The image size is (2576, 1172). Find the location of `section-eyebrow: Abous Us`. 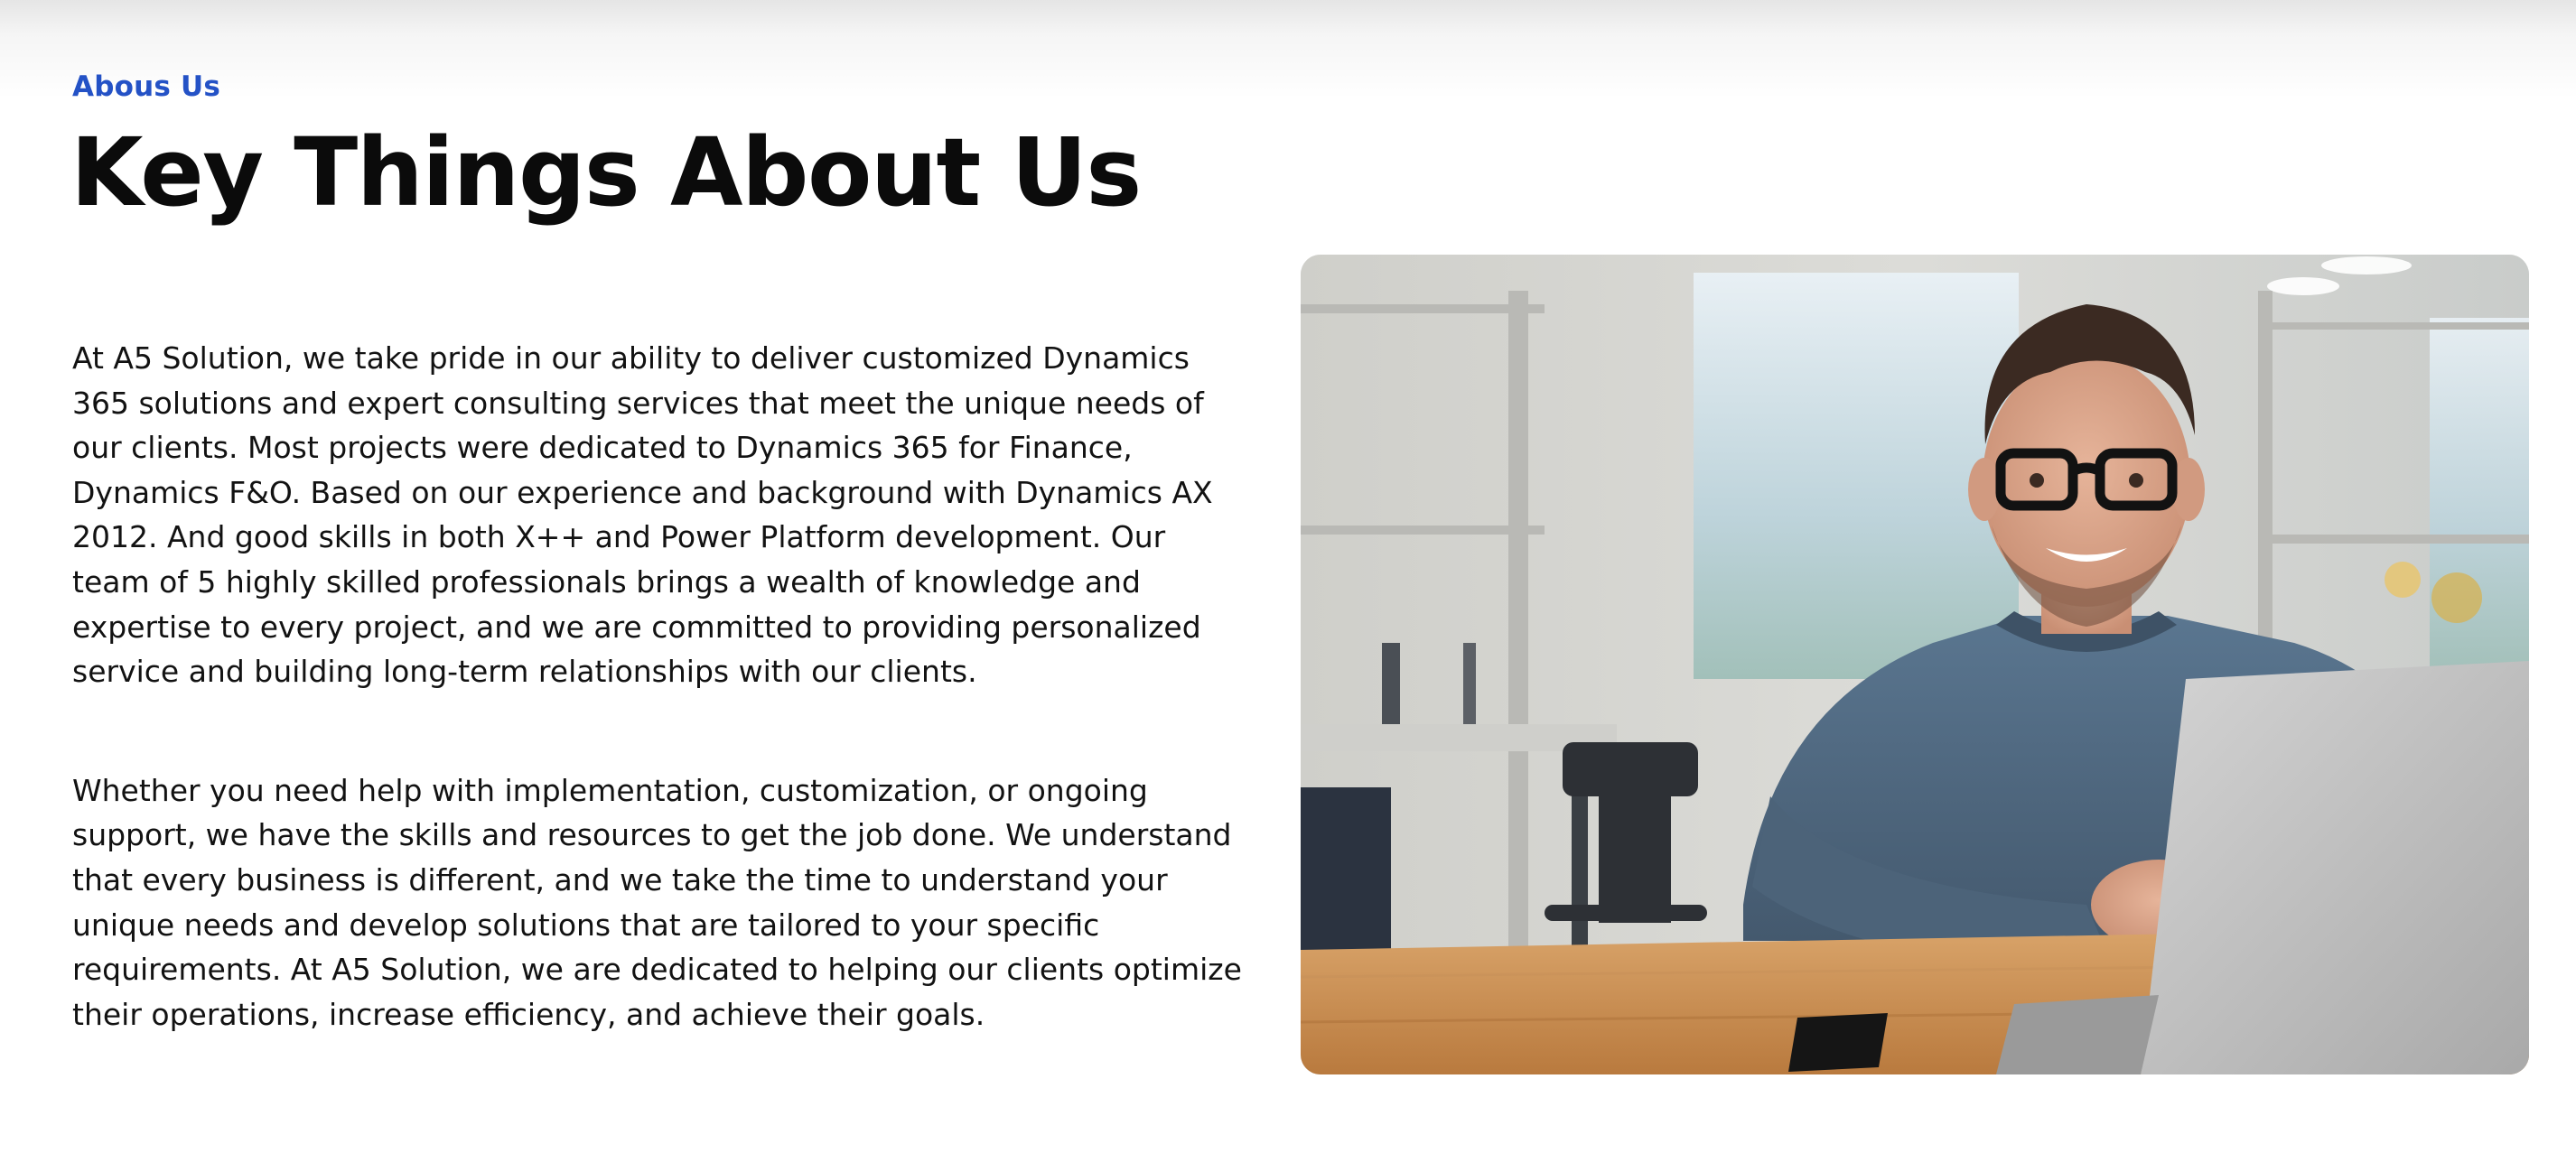

section-eyebrow: Abous Us is located at coordinates (146, 86).